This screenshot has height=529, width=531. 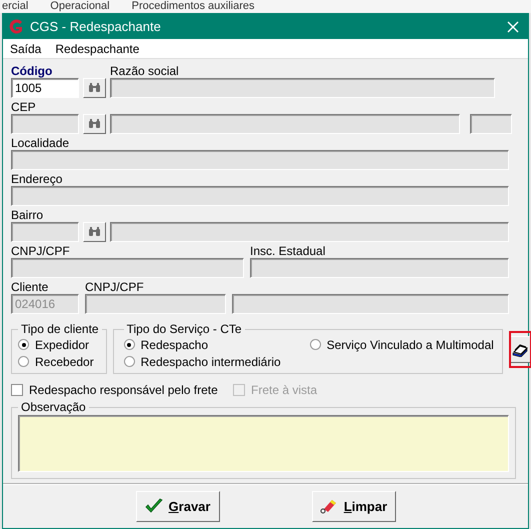 What do you see at coordinates (32, 71) in the screenshot?
I see `field-label: Código` at bounding box center [32, 71].